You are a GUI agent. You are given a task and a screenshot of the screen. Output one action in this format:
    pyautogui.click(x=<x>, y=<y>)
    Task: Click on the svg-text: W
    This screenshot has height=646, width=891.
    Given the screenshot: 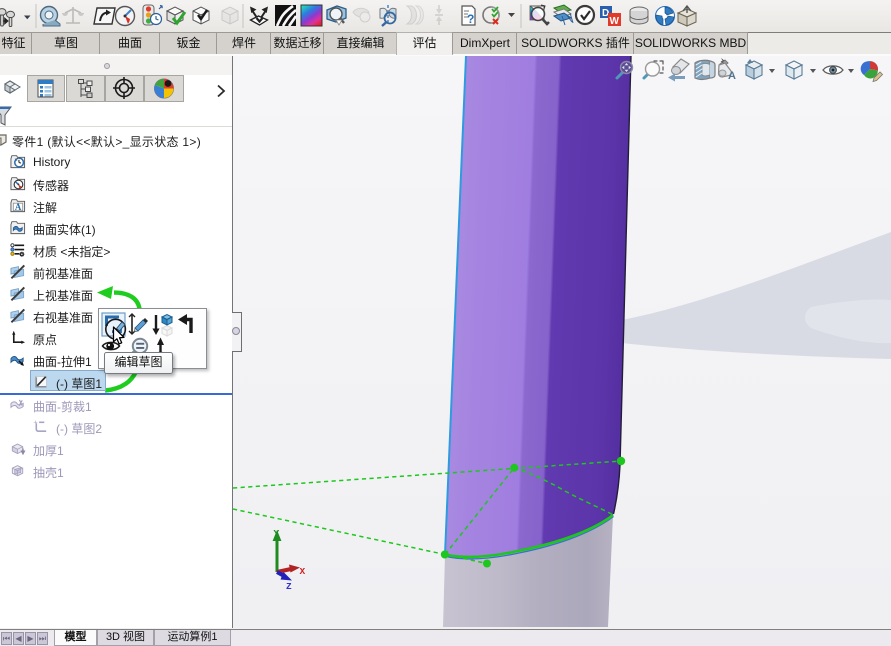 What is the action you would take?
    pyautogui.click(x=615, y=21)
    